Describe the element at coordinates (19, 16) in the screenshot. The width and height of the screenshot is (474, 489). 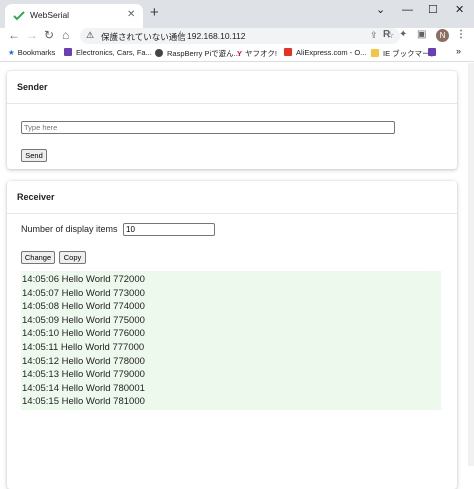
I see `webserial-favicon-icon` at that location.